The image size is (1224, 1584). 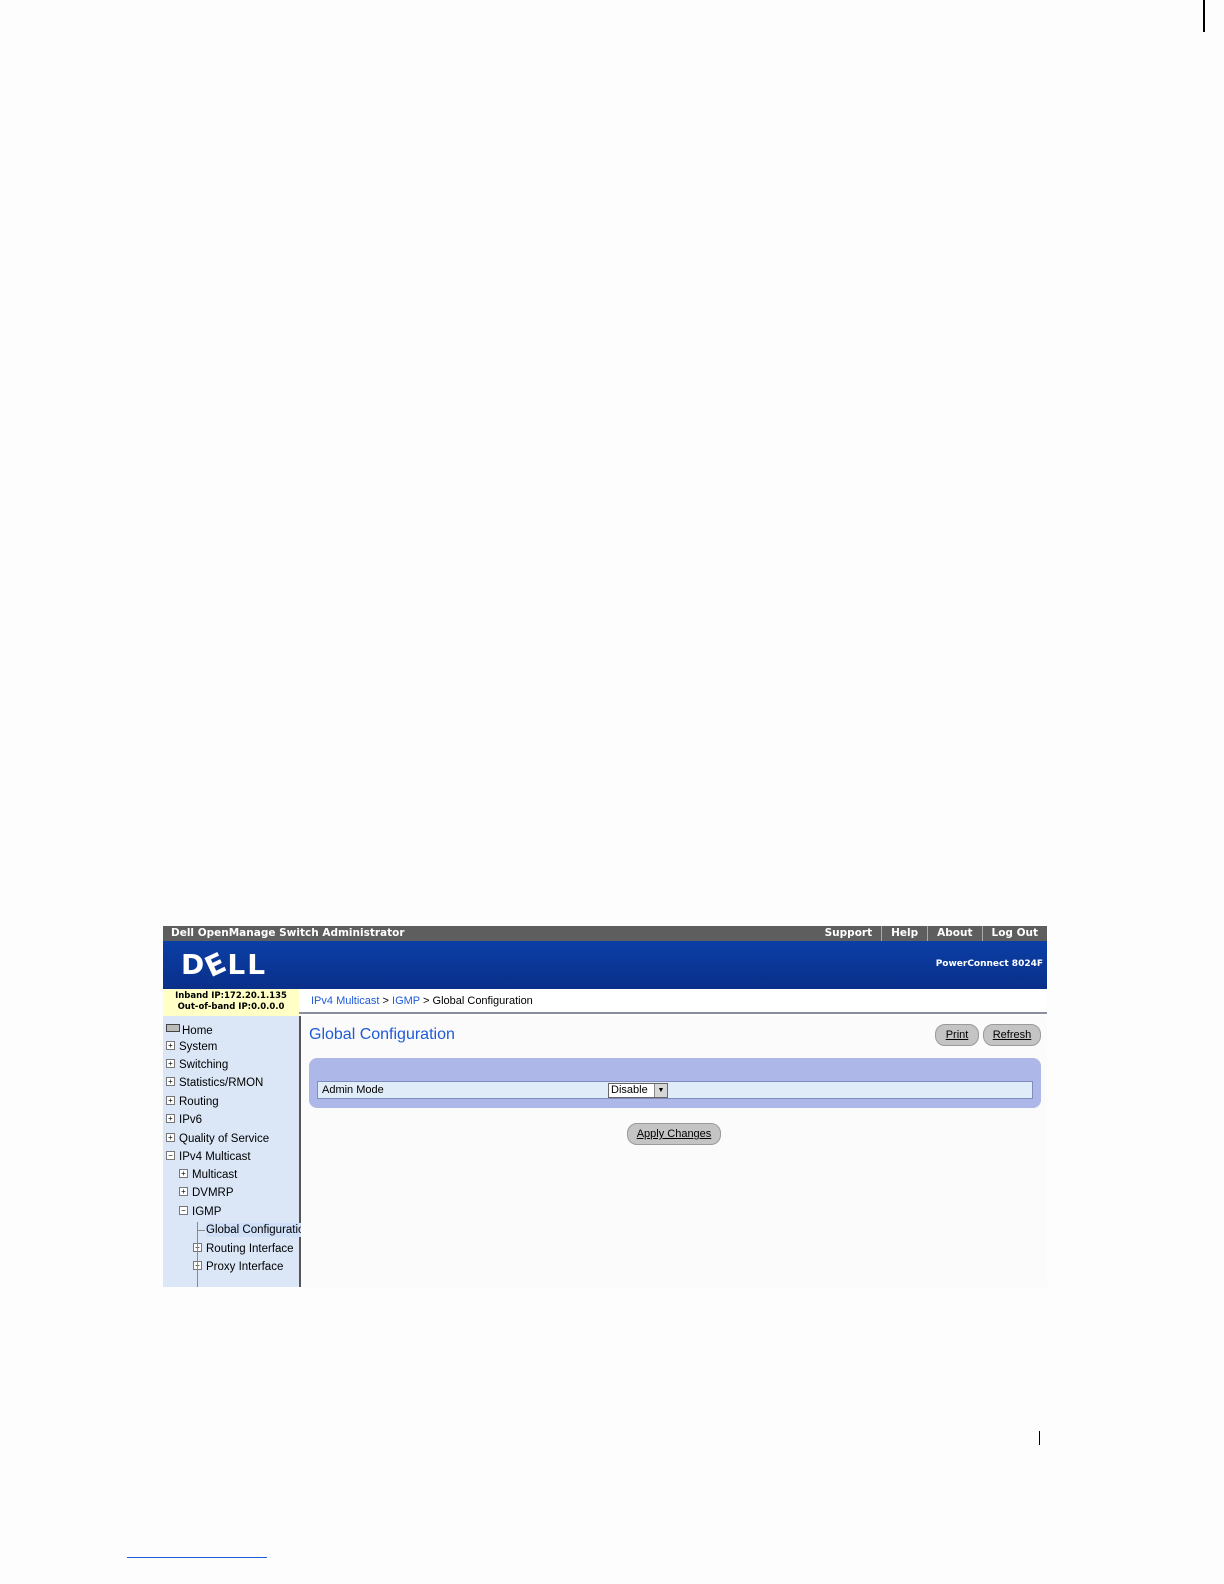 I want to click on nav-item-system: + System, so click(x=191, y=1047).